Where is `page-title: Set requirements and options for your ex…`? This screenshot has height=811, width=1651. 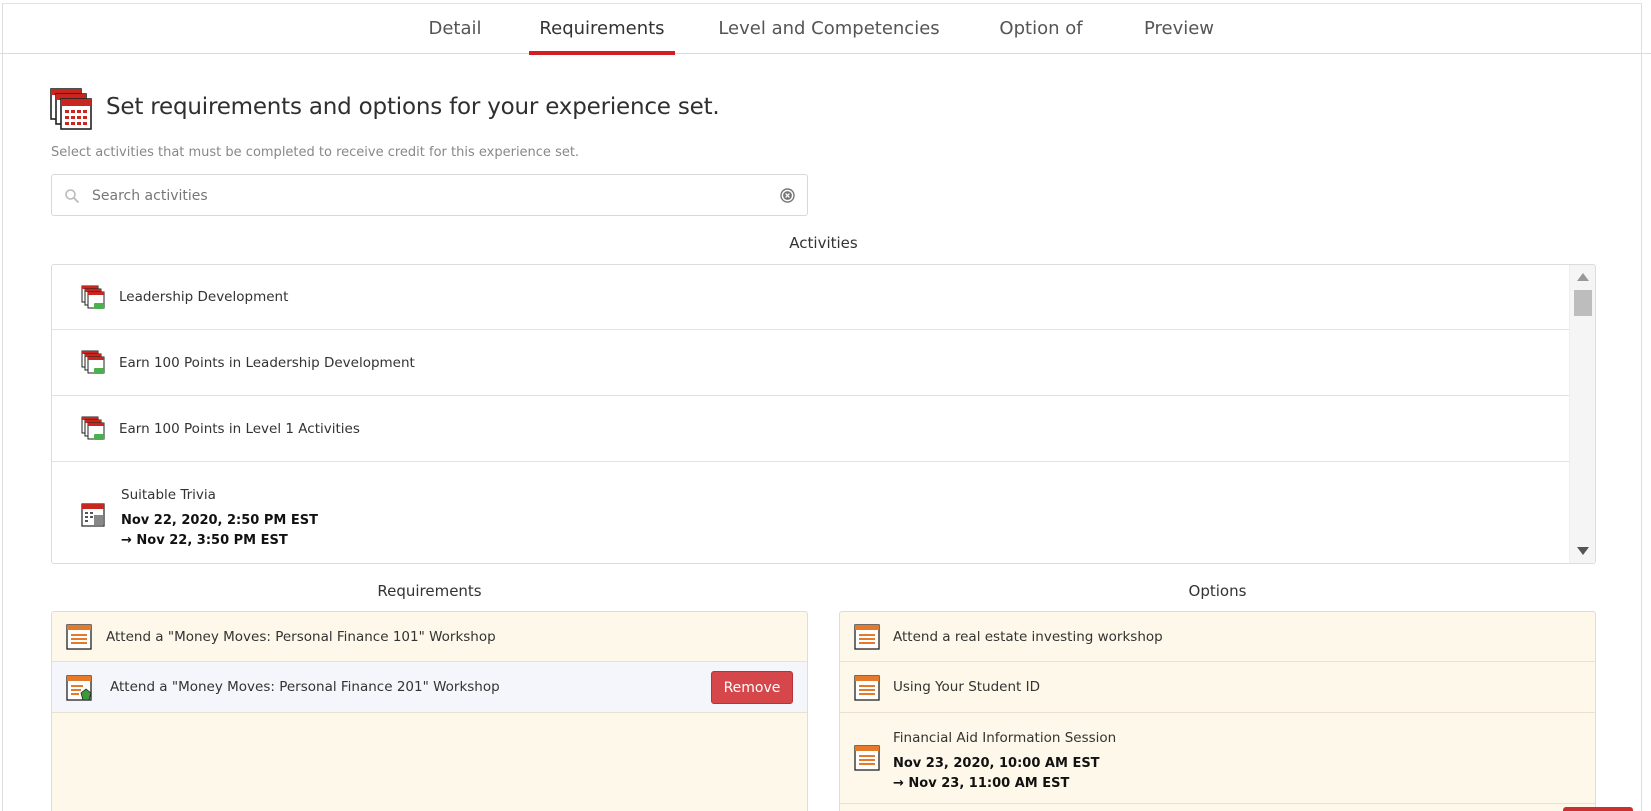 page-title: Set requirements and options for your ex… is located at coordinates (413, 107).